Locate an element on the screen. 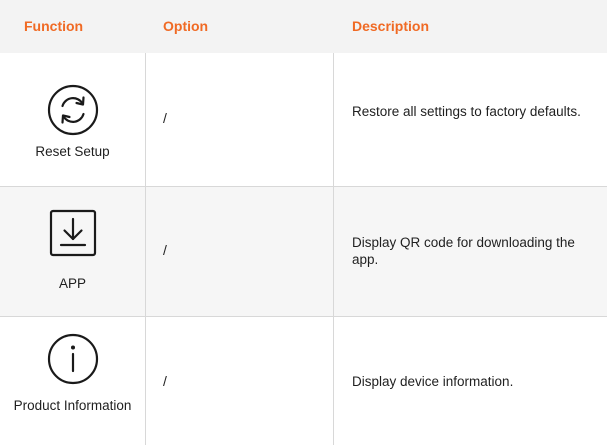 The height and width of the screenshot is (445, 607). function-label: Product Information is located at coordinates (72, 405).